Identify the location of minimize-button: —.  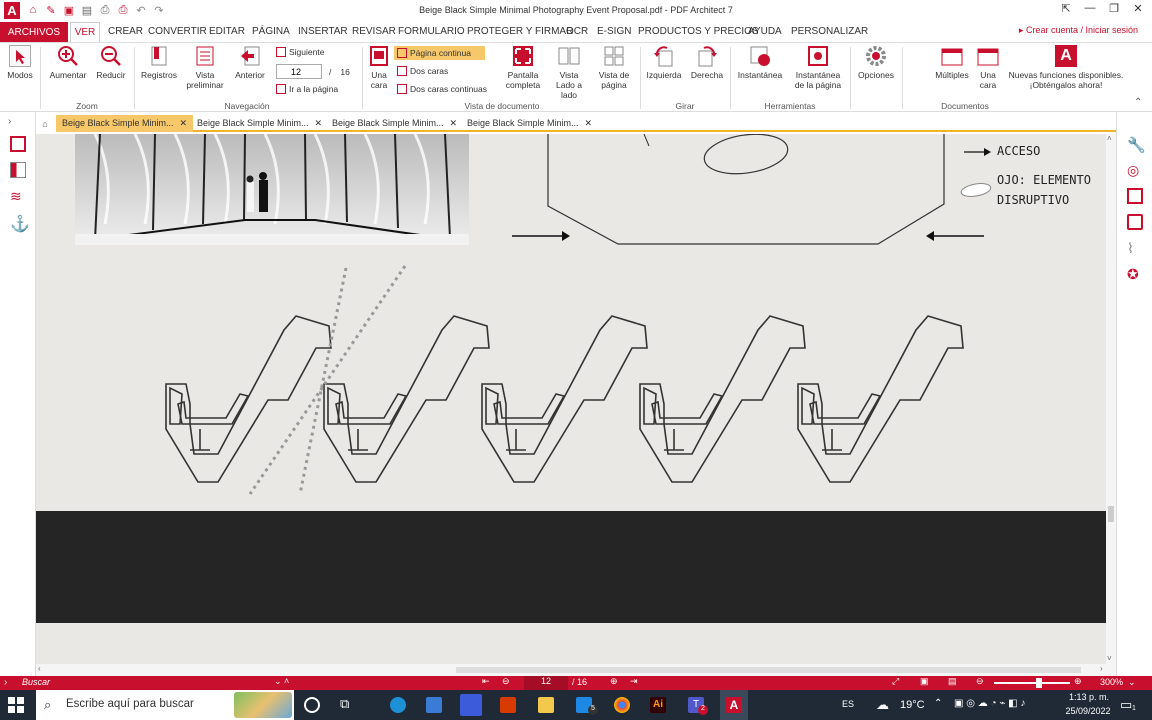
(1090, 10).